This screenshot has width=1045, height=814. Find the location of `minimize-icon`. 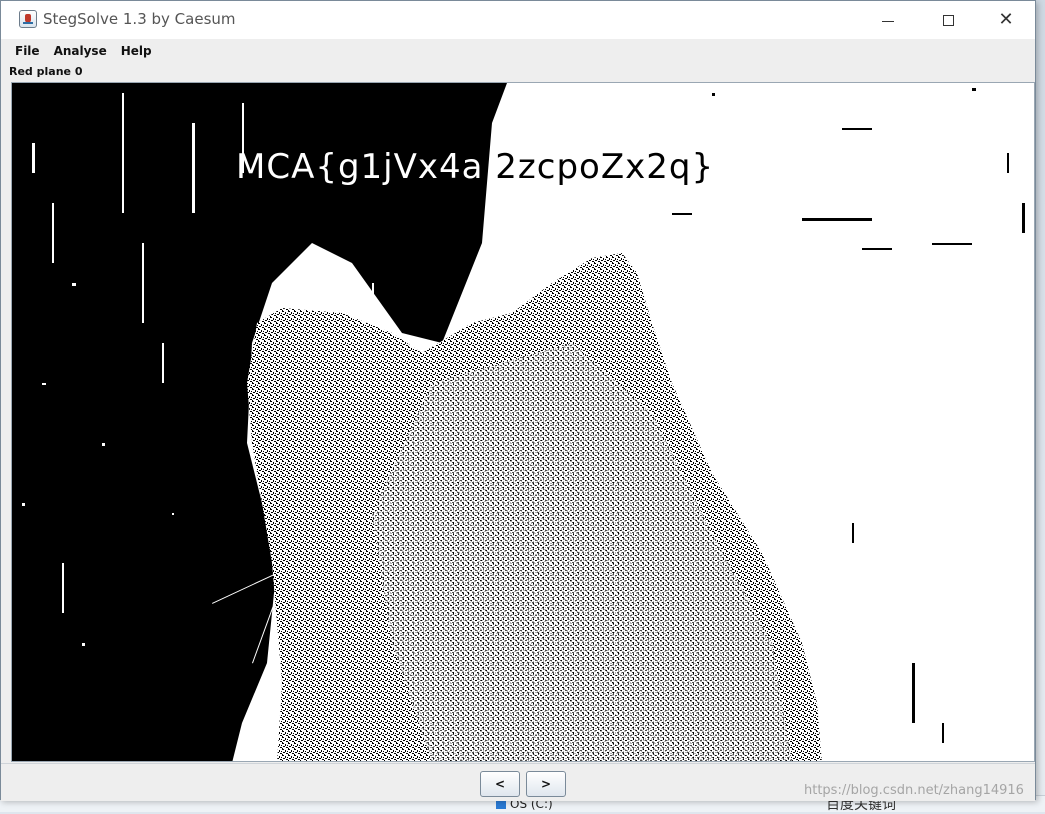

minimize-icon is located at coordinates (888, 21).